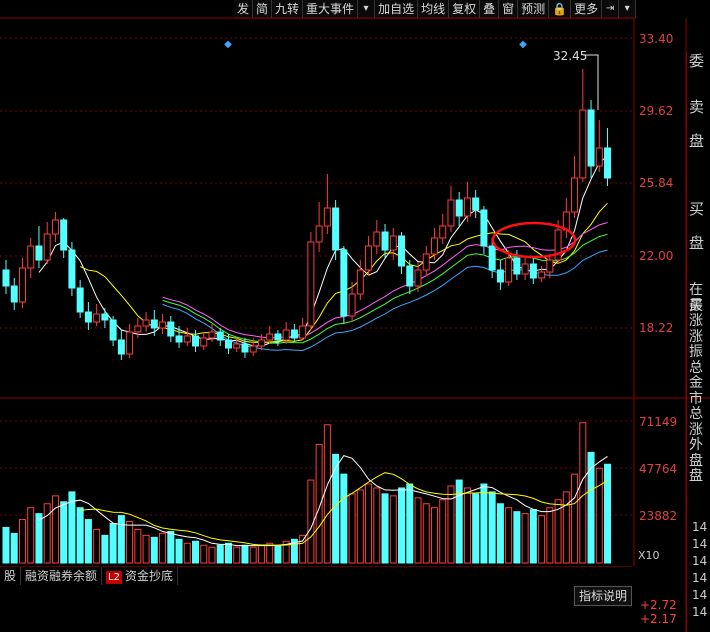 The image size is (710, 632). What do you see at coordinates (570, 56) in the screenshot?
I see `max-price-label: 32.45` at bounding box center [570, 56].